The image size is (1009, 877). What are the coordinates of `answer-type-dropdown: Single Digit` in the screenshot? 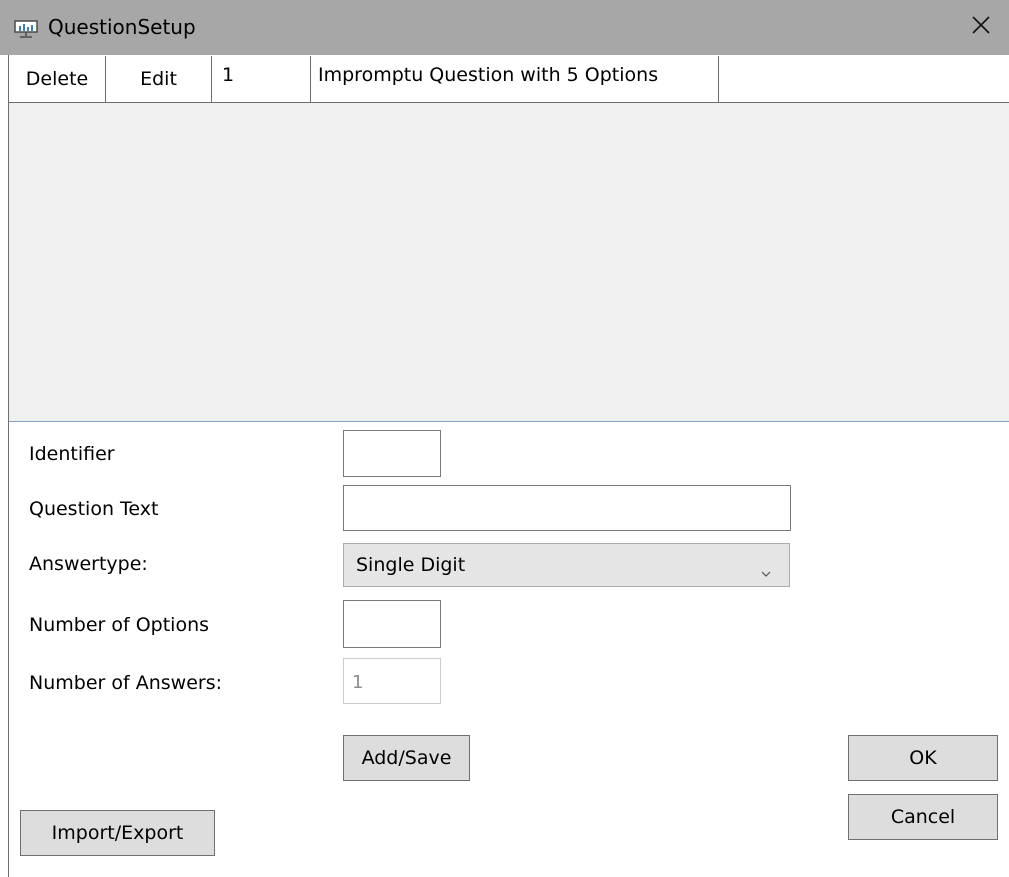 It's located at (566, 565).